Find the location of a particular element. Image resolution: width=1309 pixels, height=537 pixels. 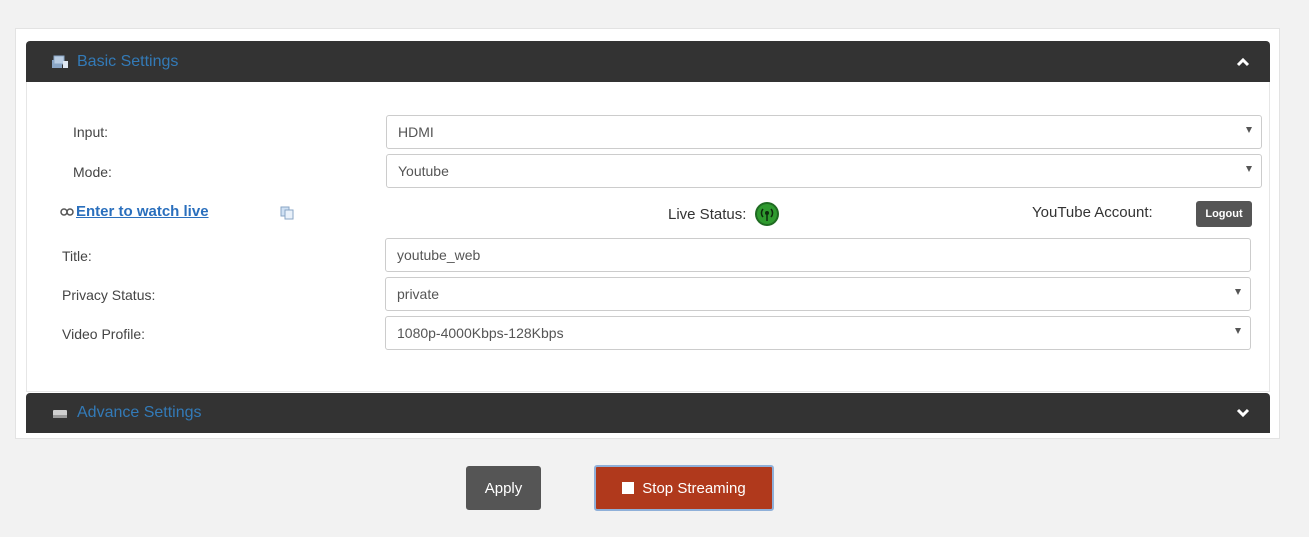

apply-button: Apply is located at coordinates (503, 488).